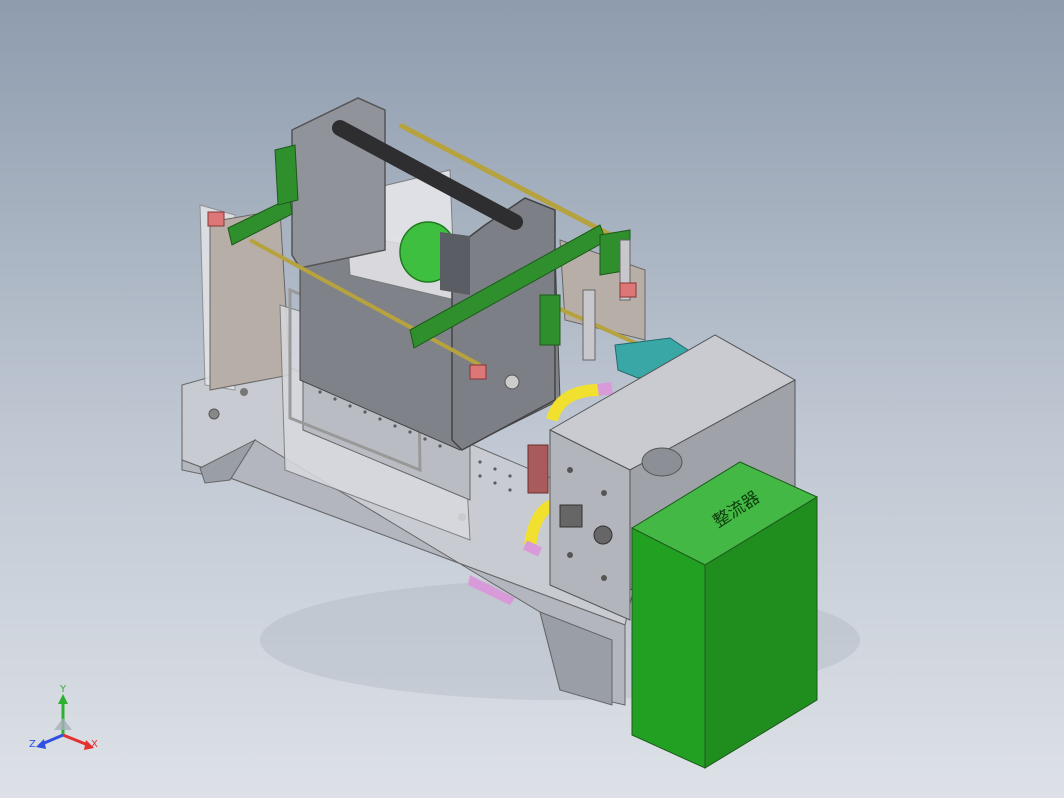 The height and width of the screenshot is (798, 1064). What do you see at coordinates (75, 740) in the screenshot?
I see `x-axis-line` at bounding box center [75, 740].